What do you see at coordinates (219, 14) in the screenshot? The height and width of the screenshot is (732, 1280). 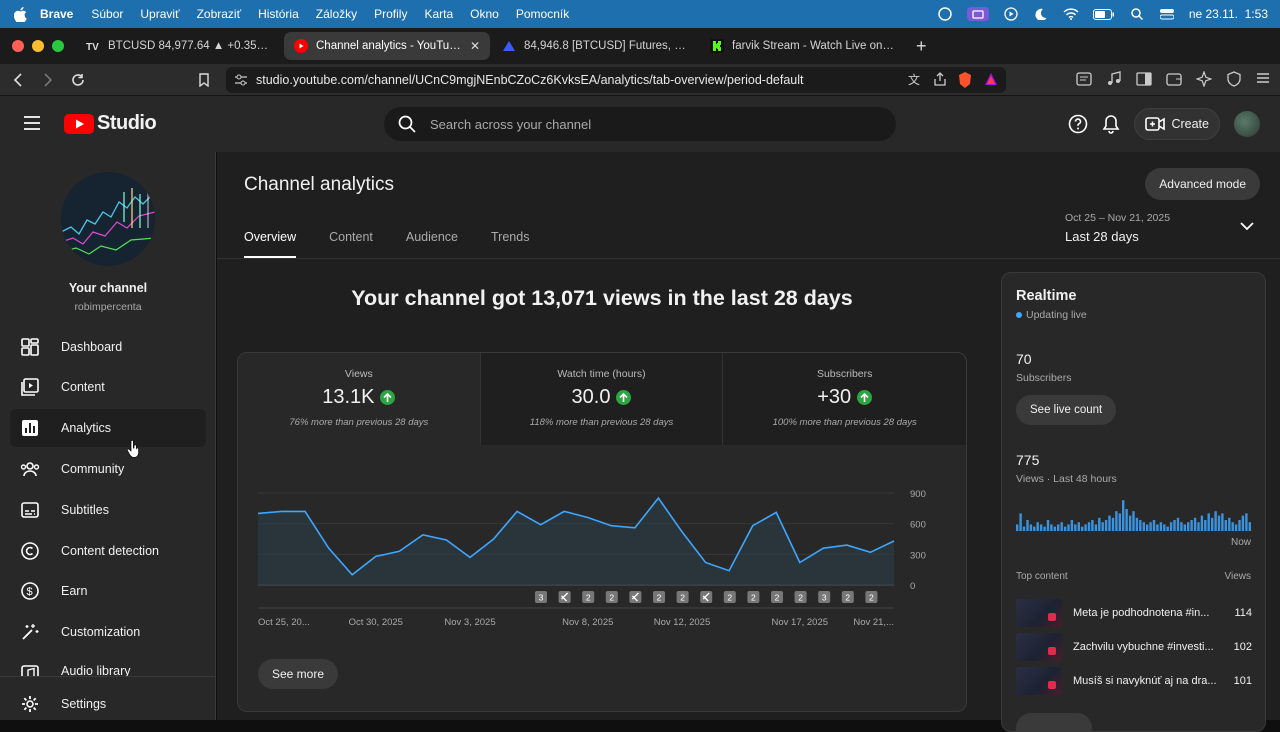 I see `menu-view: Zobraziť` at bounding box center [219, 14].